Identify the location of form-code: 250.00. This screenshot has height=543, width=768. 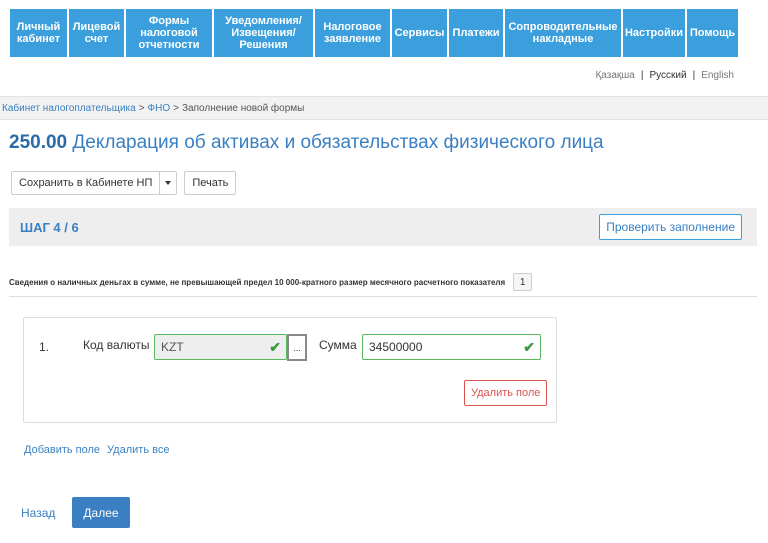
(38, 142).